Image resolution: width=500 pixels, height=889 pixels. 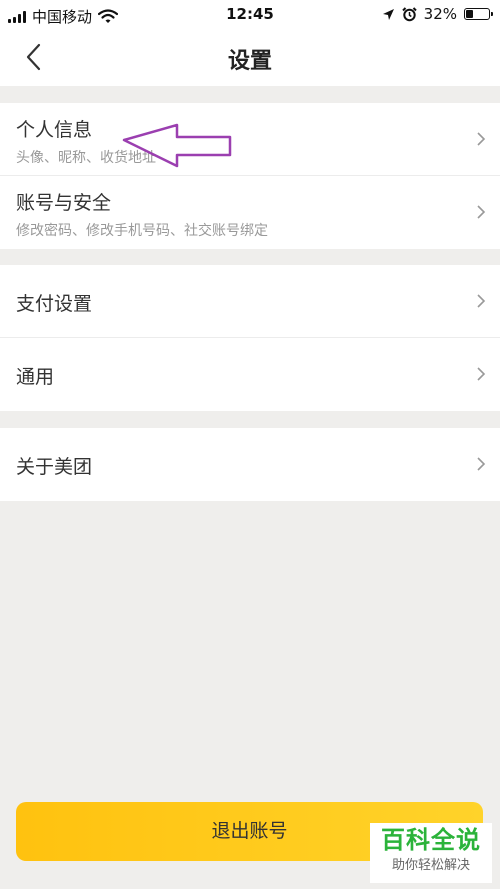 What do you see at coordinates (142, 231) in the screenshot?
I see `row-subtitle: 修改密码、修改手机号码、社交账号绑定` at bounding box center [142, 231].